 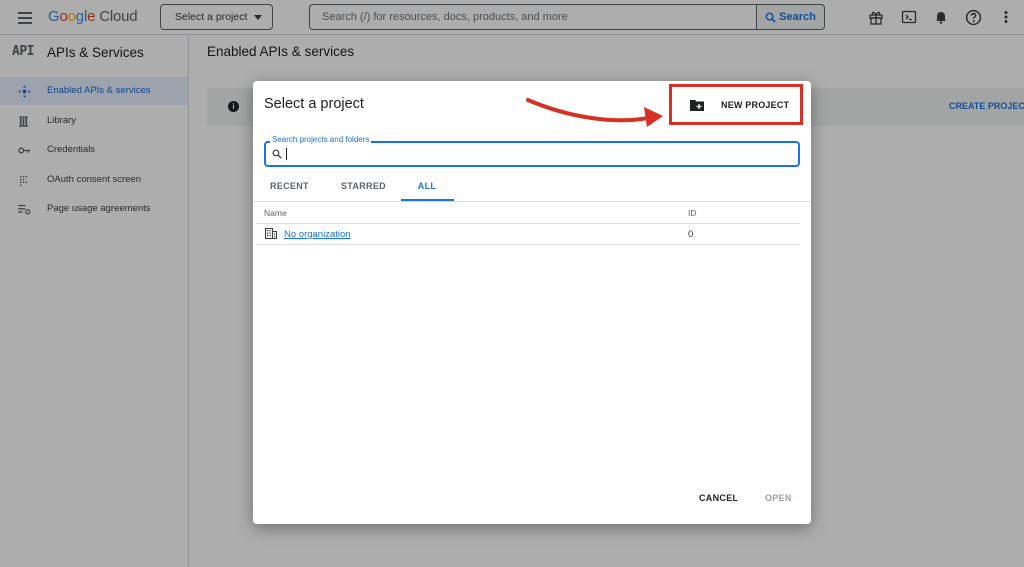 What do you see at coordinates (755, 105) in the screenshot?
I see `new-project-label: NEW PROJECT` at bounding box center [755, 105].